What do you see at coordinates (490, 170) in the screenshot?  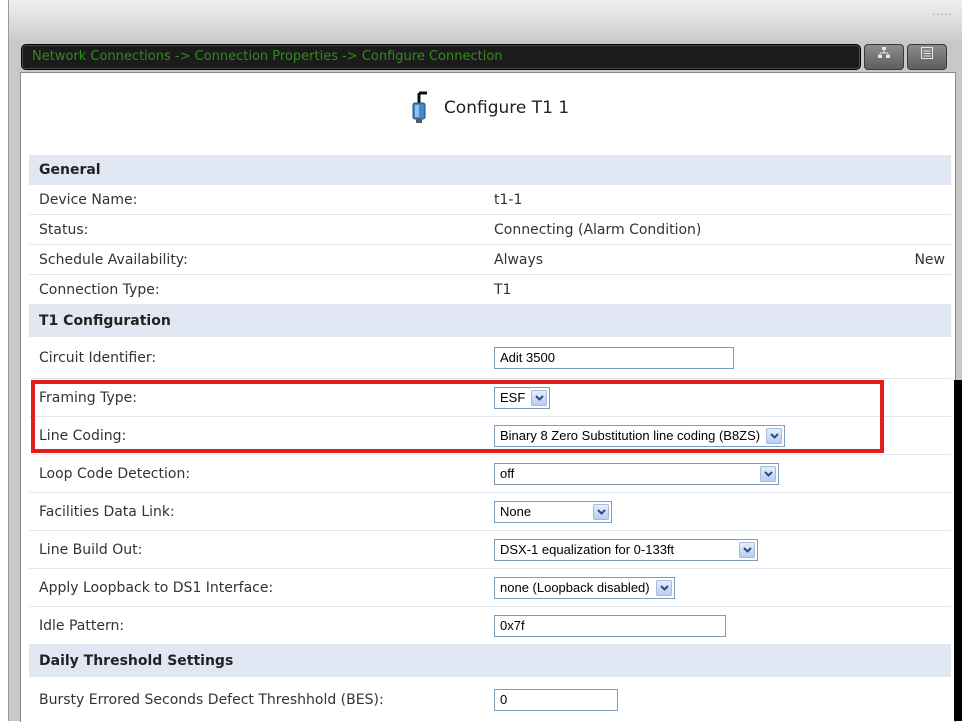 I see `section-header-general: General` at bounding box center [490, 170].